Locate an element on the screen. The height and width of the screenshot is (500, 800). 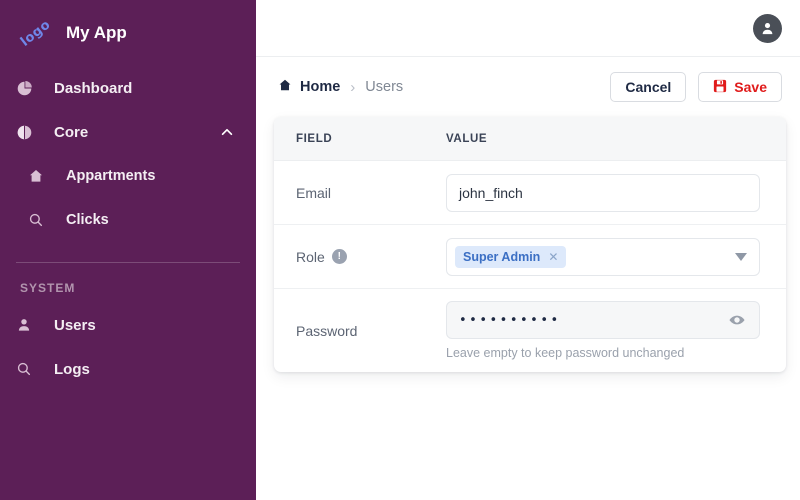
avatar is located at coordinates (767, 28).